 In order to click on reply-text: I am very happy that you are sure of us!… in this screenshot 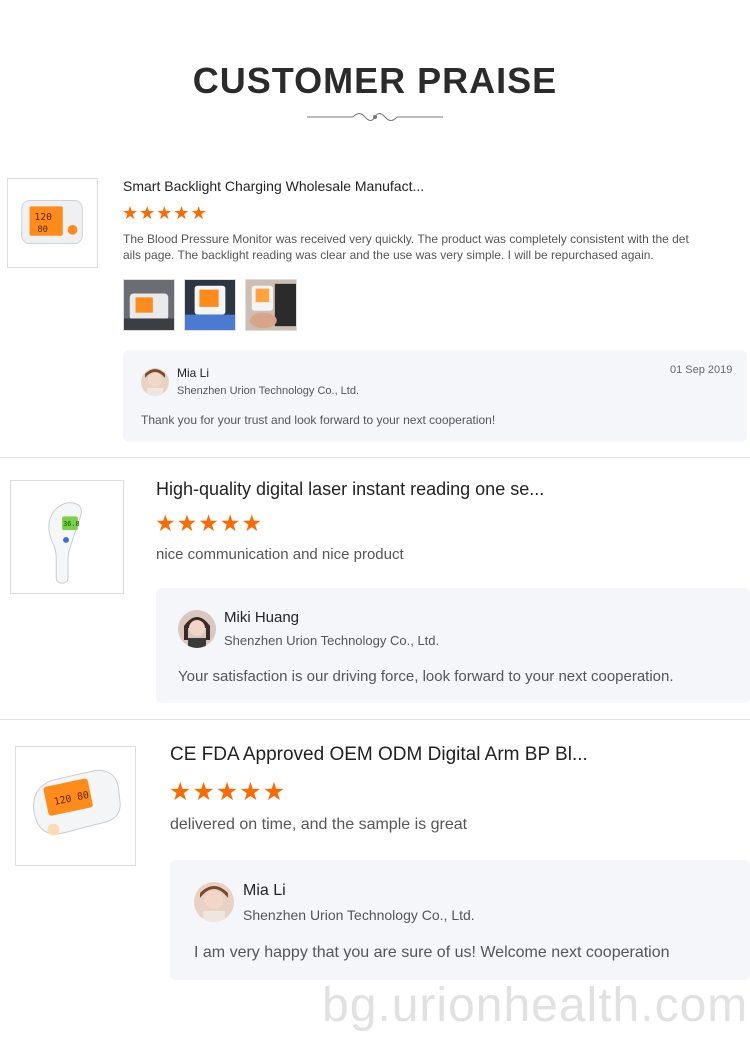, I will do `click(432, 952)`.